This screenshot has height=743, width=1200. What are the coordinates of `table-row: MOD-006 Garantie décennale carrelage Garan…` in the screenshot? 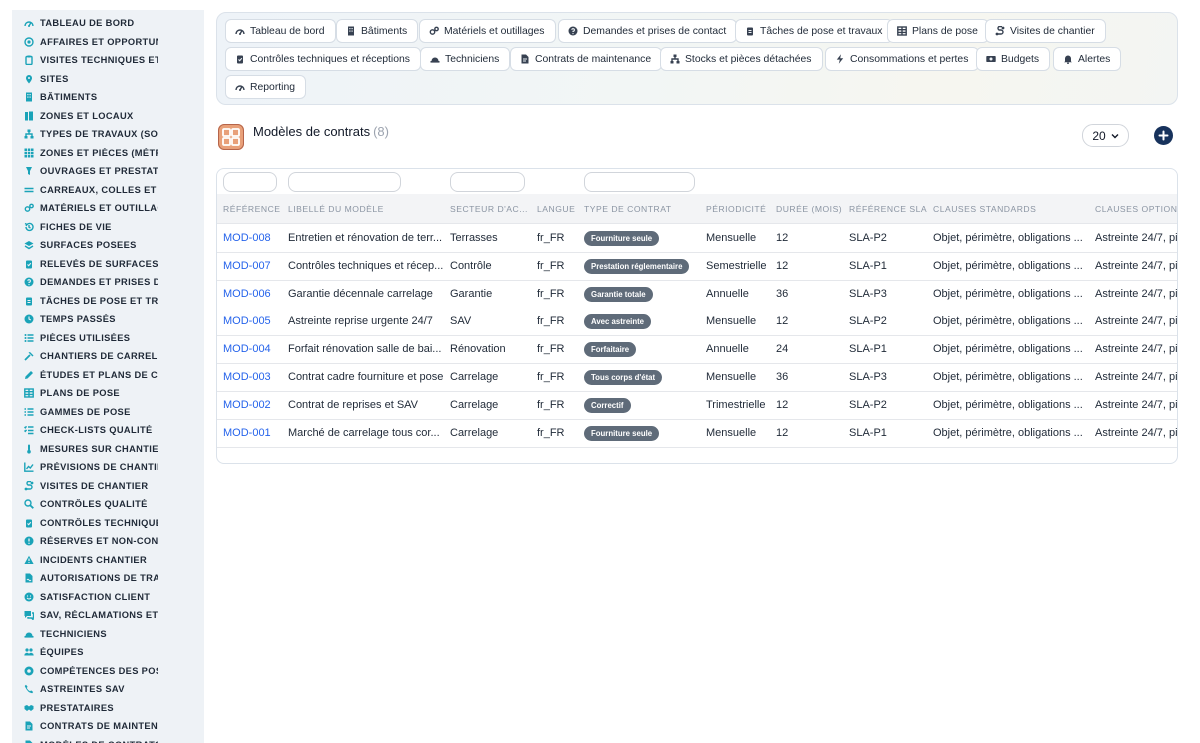 It's located at (697, 295).